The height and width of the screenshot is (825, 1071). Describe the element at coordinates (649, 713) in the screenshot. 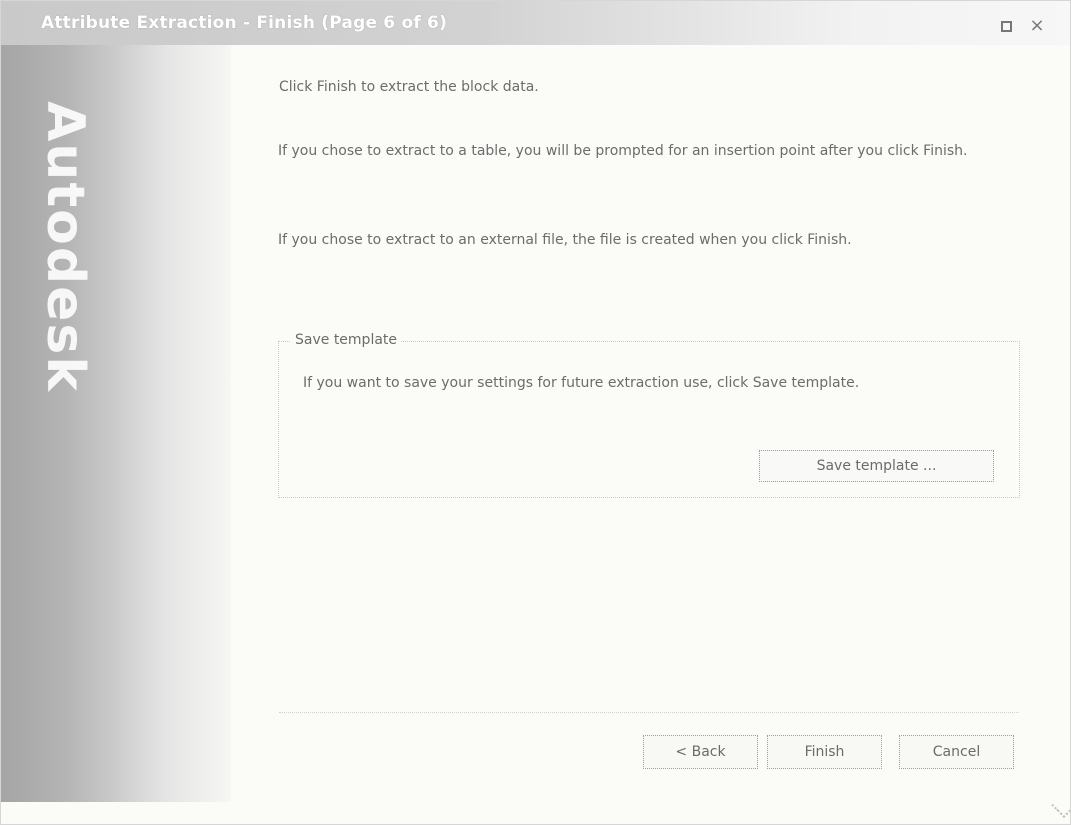

I see `footer-separator` at that location.